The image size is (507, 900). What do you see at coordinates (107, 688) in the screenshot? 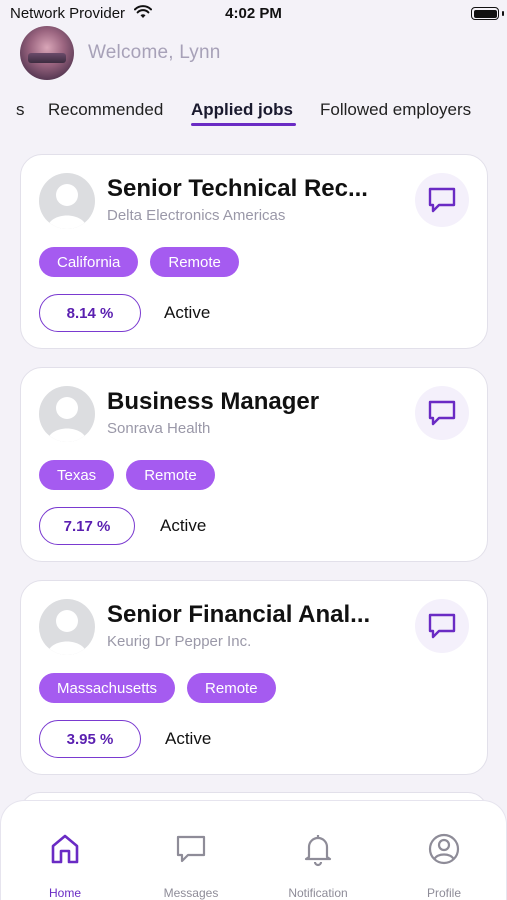
I see `location-tag: Massachusetts` at bounding box center [107, 688].